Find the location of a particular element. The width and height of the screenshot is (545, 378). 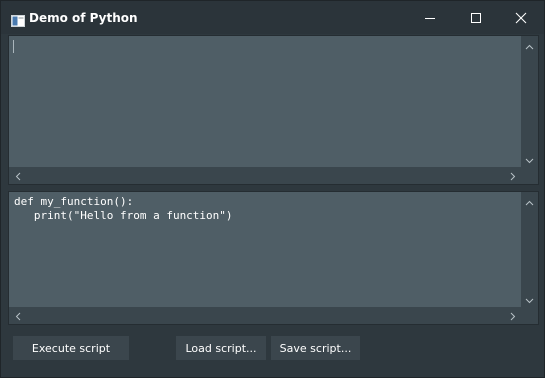

close-icon is located at coordinates (521, 18).